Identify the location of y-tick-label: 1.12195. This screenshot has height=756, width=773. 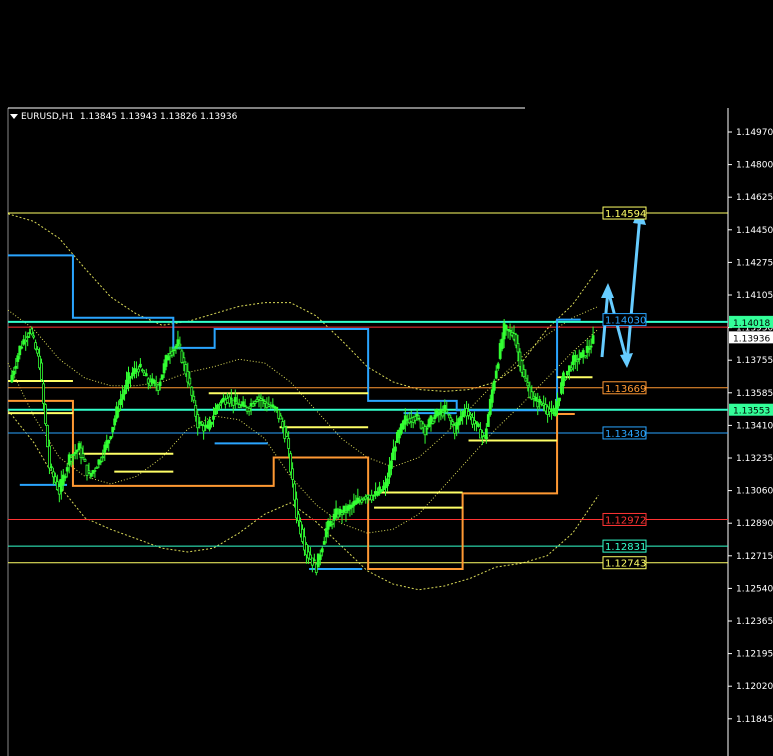
(754, 655).